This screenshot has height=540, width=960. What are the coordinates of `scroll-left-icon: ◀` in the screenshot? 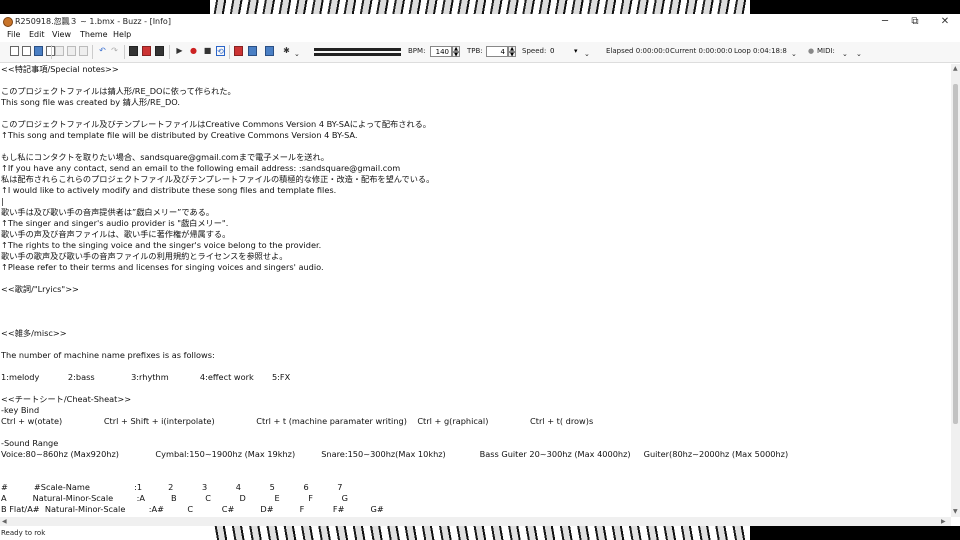 It's located at (4, 522).